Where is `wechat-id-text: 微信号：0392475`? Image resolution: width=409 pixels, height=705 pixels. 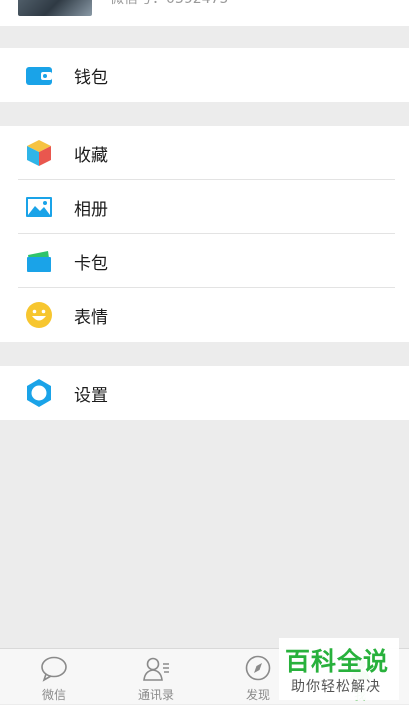 wechat-id-text: 微信号：0392475 is located at coordinates (169, 4).